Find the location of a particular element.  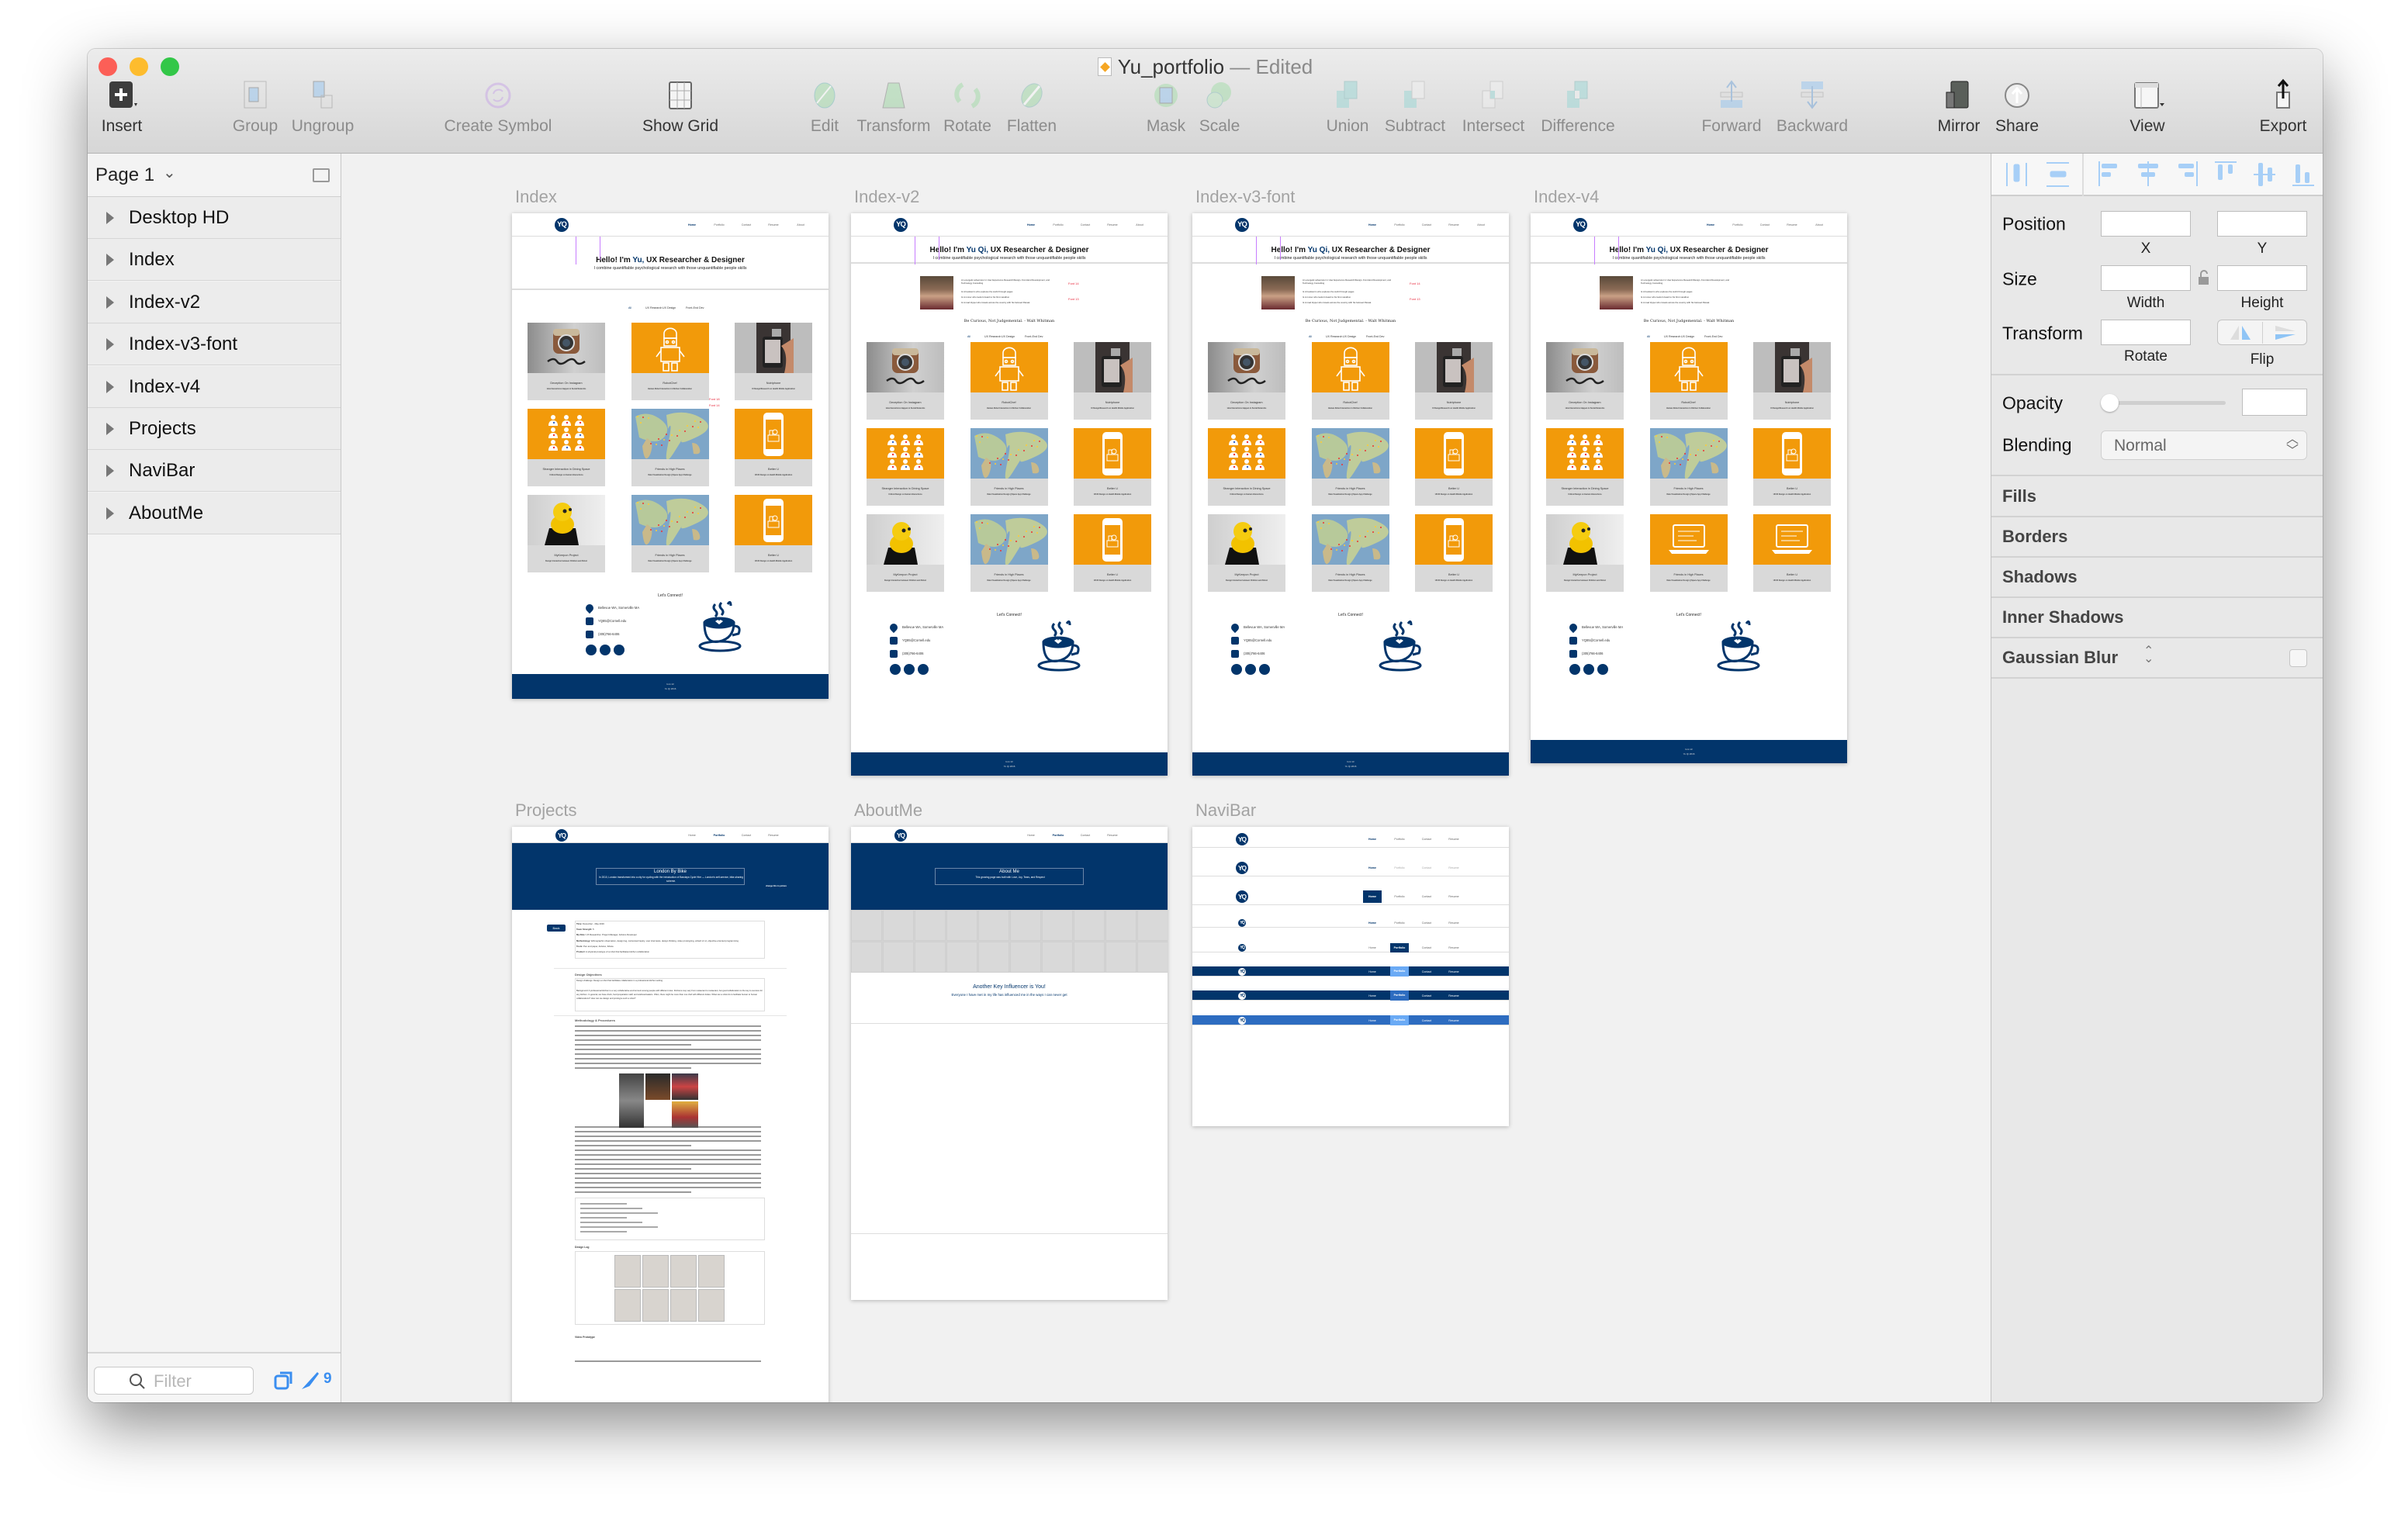

opacity-input is located at coordinates (2274, 402).